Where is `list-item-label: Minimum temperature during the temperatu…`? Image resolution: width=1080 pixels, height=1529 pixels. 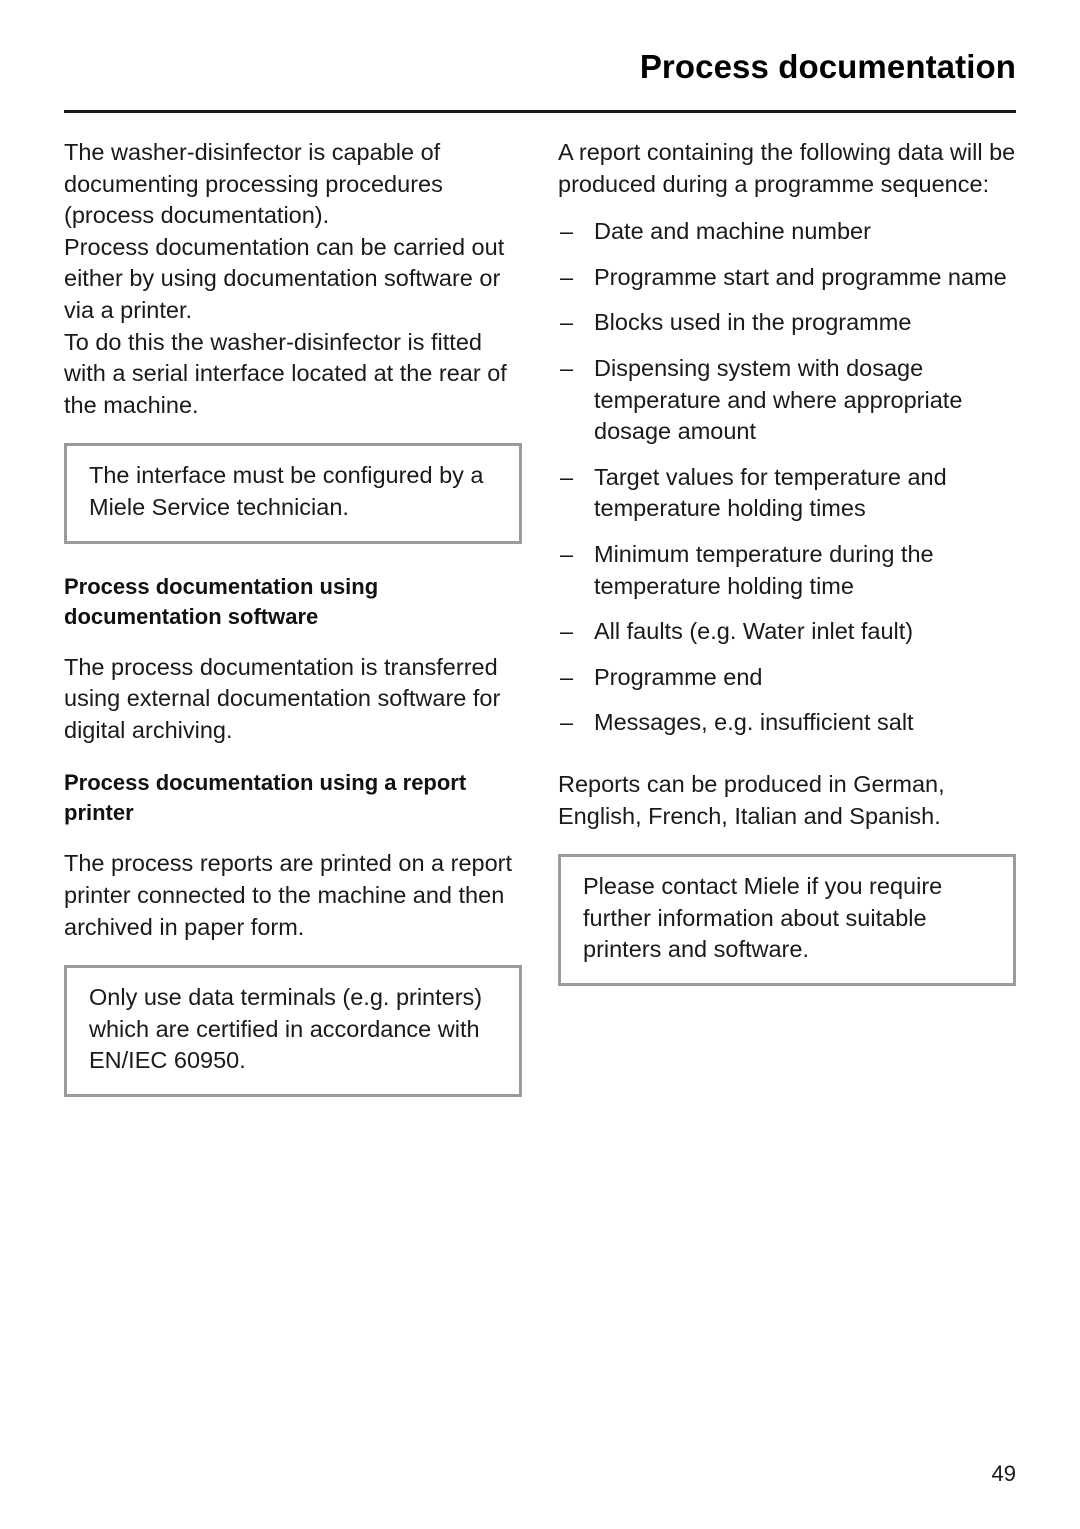
list-item-label: Minimum temperature during the temperatu… is located at coordinates (764, 569).